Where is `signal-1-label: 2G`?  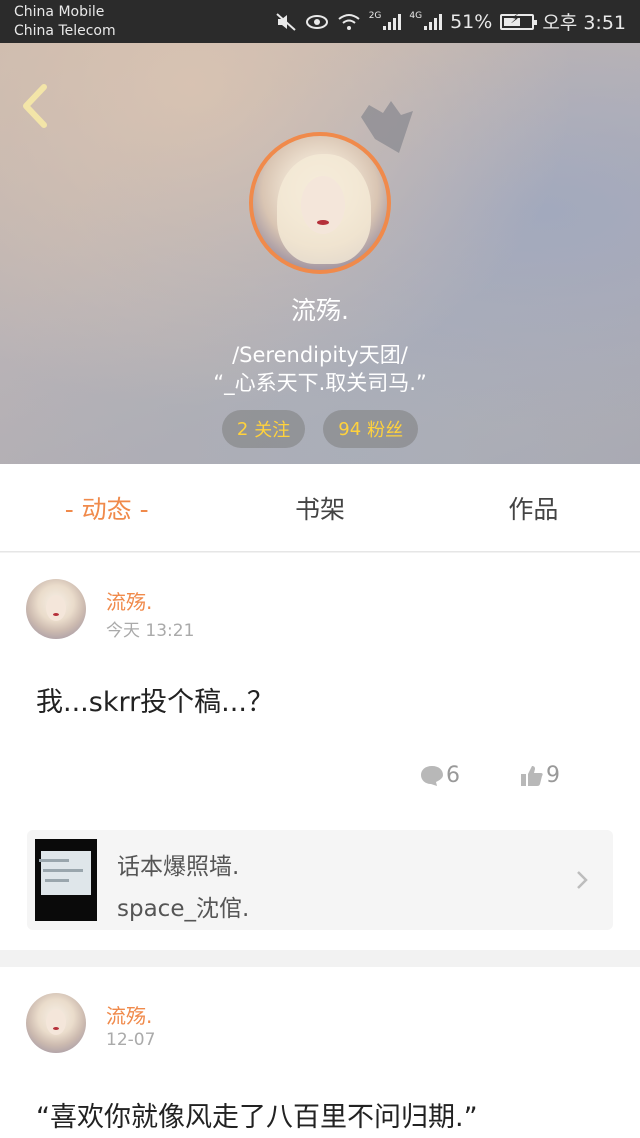
signal-1-label: 2G is located at coordinates (375, 15).